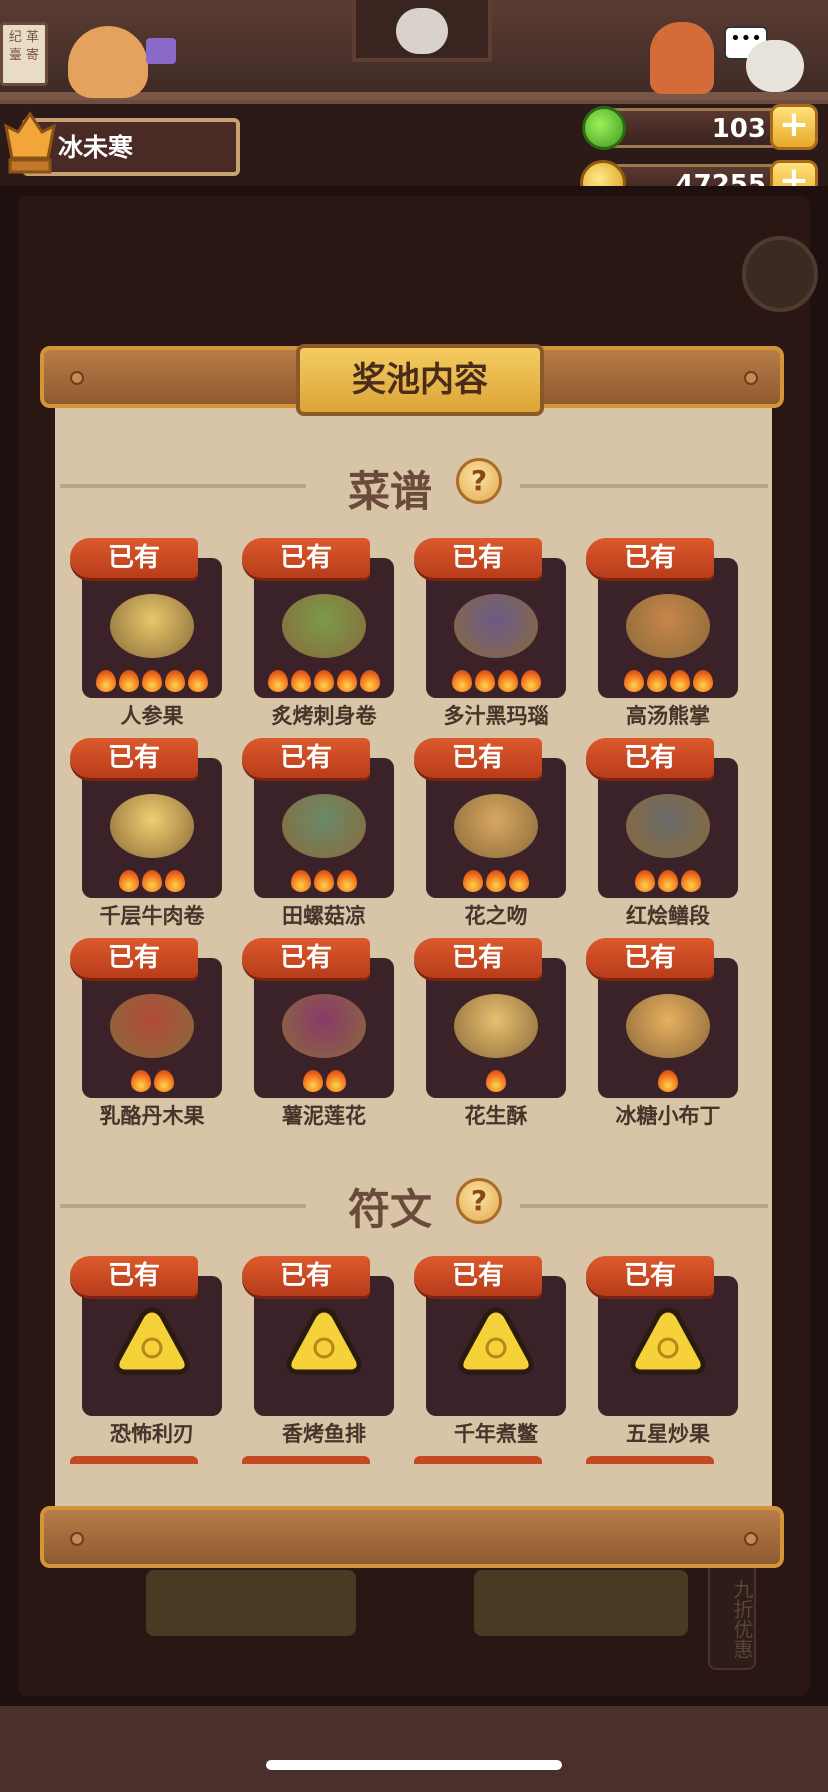  What do you see at coordinates (581, 1603) in the screenshot?
I see `draw-ten-button` at bounding box center [581, 1603].